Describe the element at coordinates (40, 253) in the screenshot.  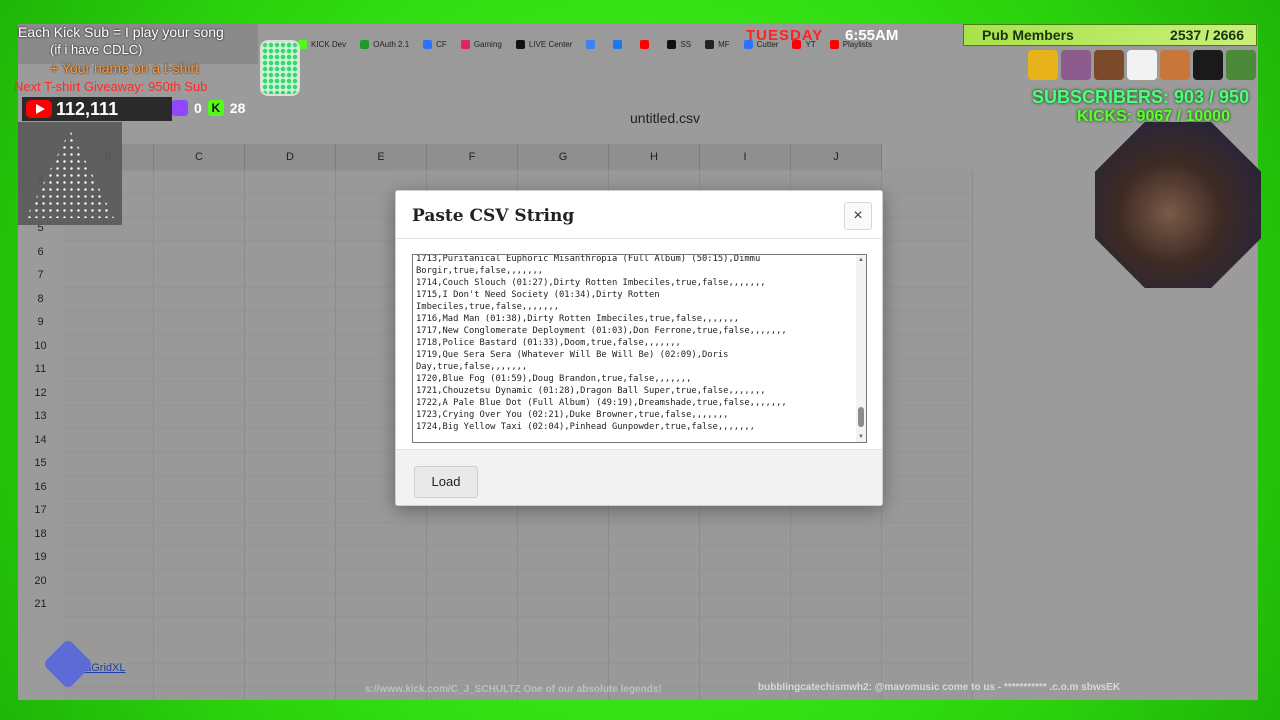
I see `row-number: 6` at that location.